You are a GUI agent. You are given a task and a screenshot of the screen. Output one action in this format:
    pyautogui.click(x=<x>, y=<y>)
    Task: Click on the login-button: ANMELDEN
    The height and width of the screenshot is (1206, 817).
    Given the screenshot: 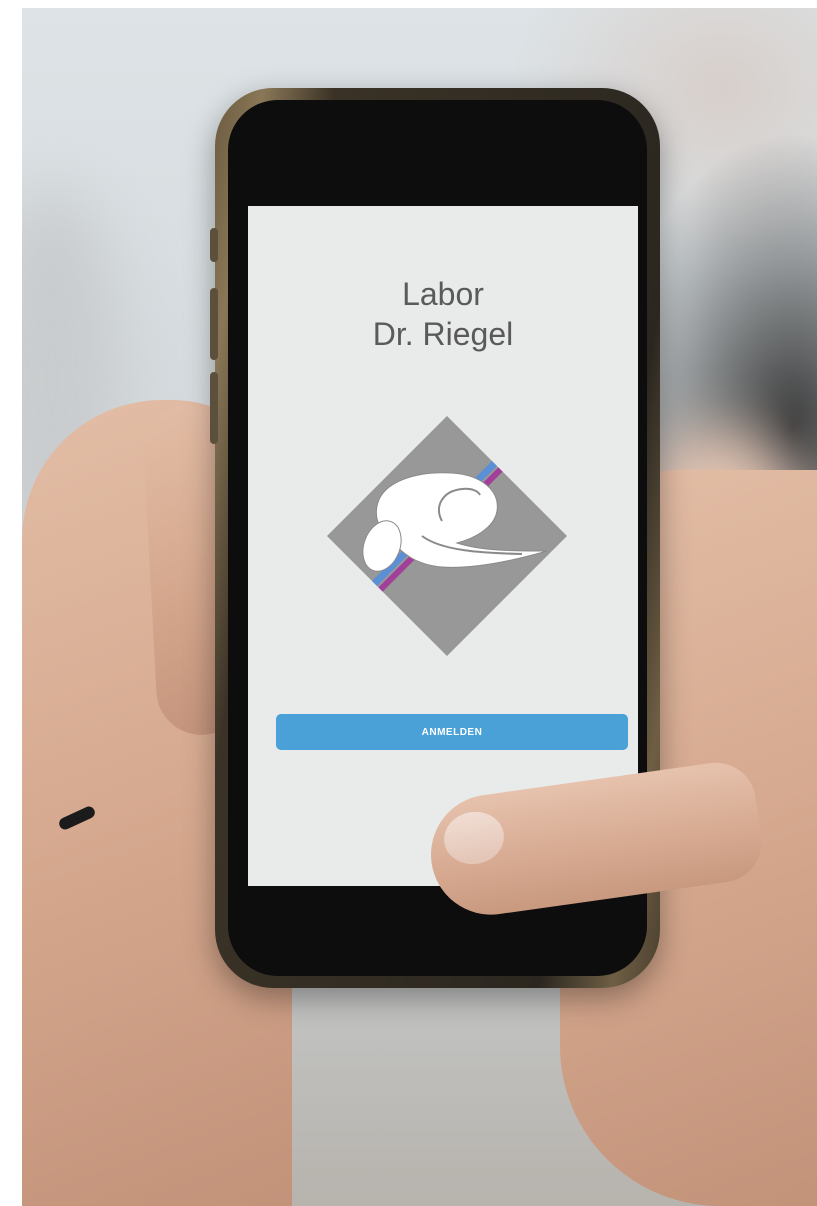 What is the action you would take?
    pyautogui.click(x=452, y=732)
    